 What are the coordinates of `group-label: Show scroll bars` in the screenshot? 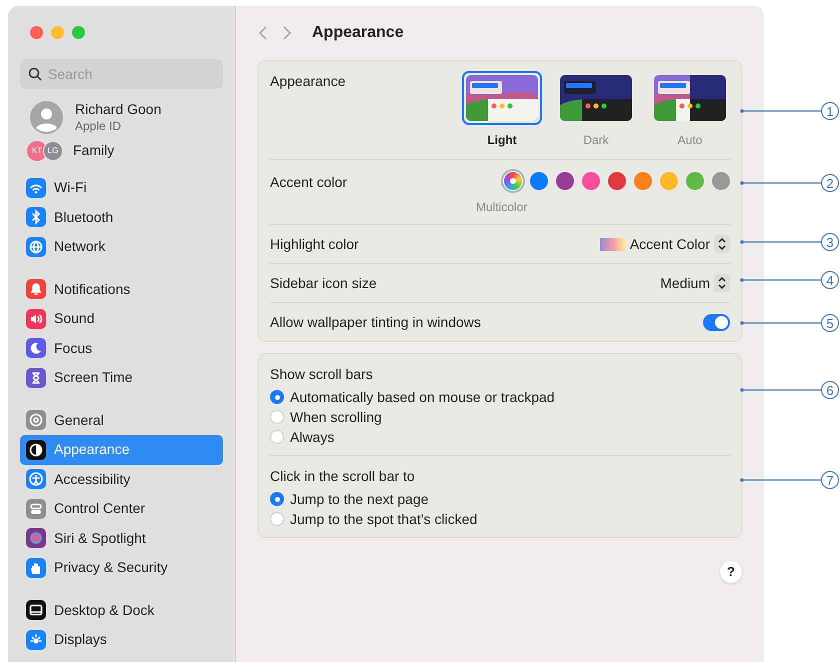 It's located at (322, 374).